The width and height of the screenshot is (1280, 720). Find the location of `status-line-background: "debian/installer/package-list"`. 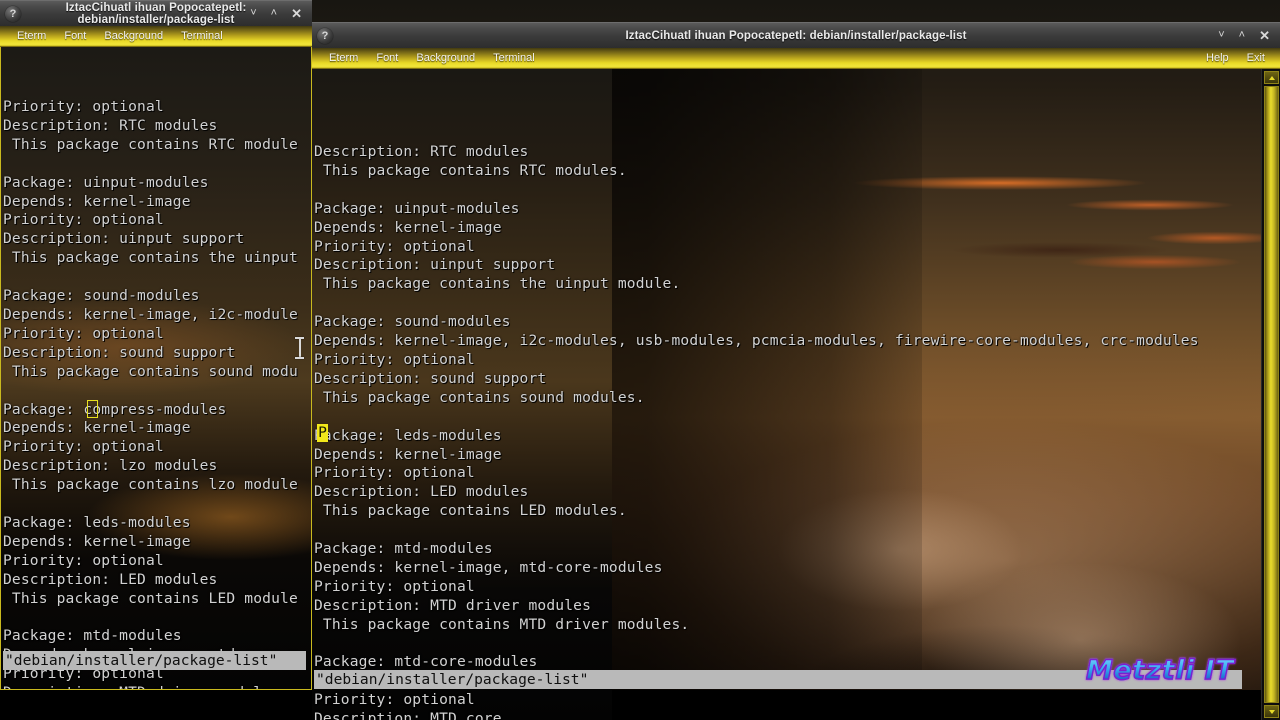

status-line-background: "debian/installer/package-list" is located at coordinates (154, 660).